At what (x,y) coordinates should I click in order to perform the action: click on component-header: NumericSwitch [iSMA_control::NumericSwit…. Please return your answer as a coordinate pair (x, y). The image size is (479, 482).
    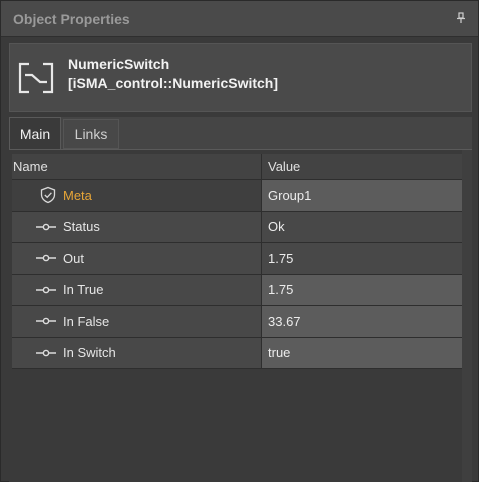
    Looking at the image, I should click on (240, 77).